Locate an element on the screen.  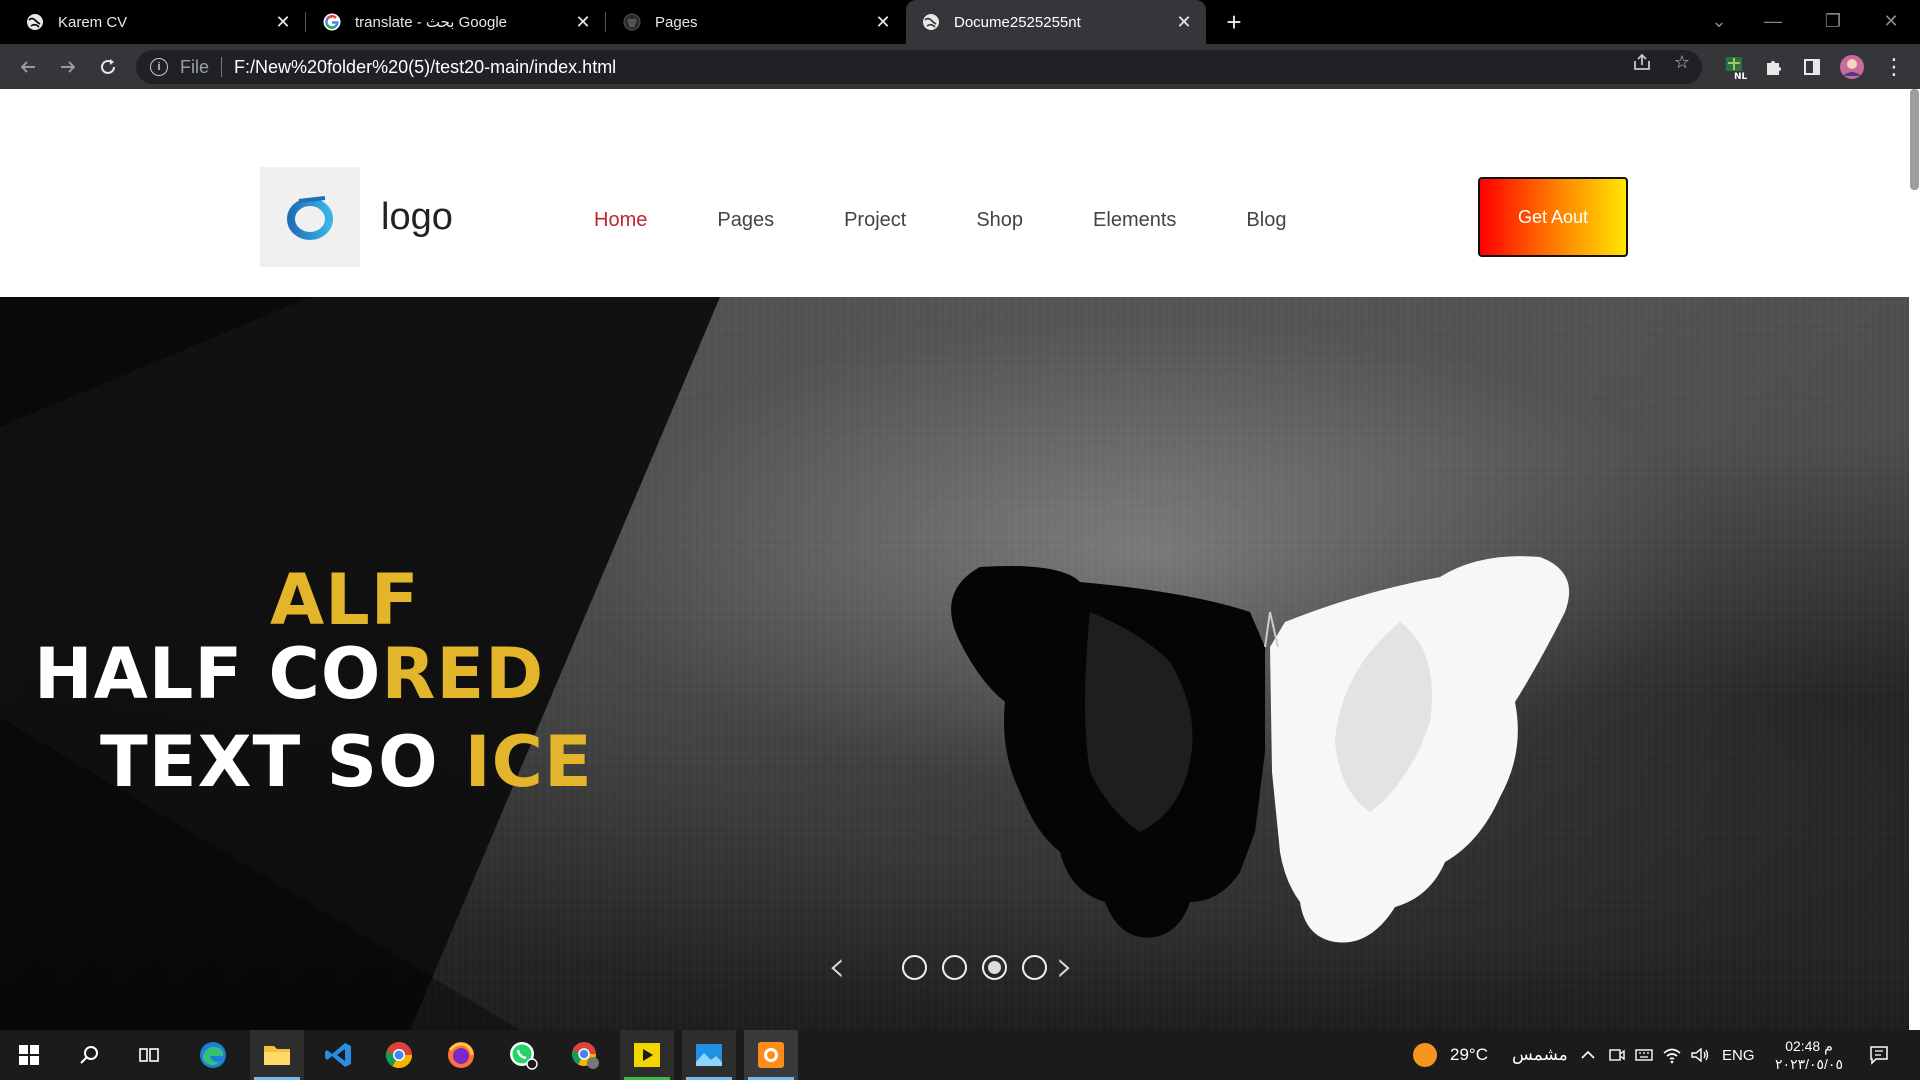
main-nav: Home Pages Project Shop Elements Blog is located at coordinates (975, 220).